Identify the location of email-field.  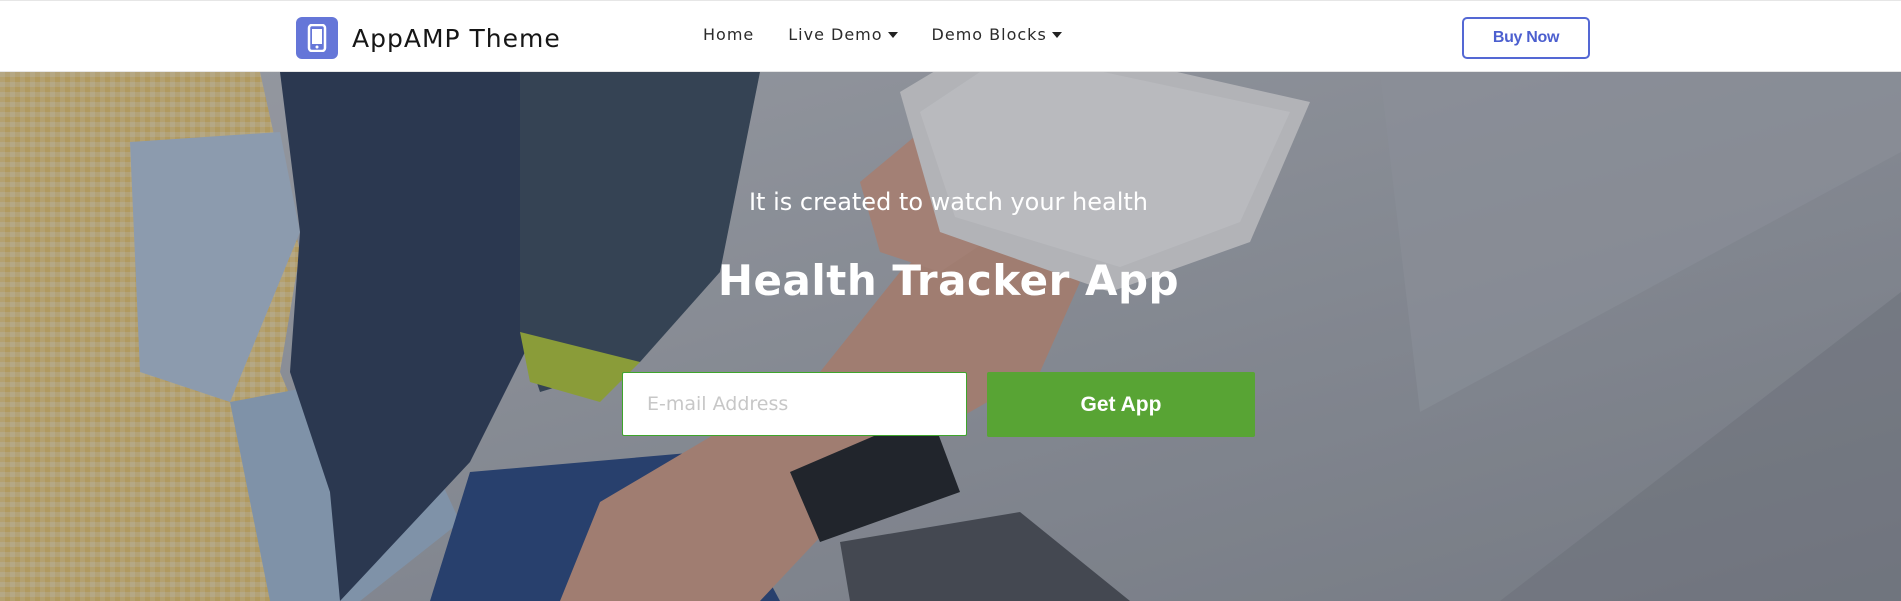
(794, 404).